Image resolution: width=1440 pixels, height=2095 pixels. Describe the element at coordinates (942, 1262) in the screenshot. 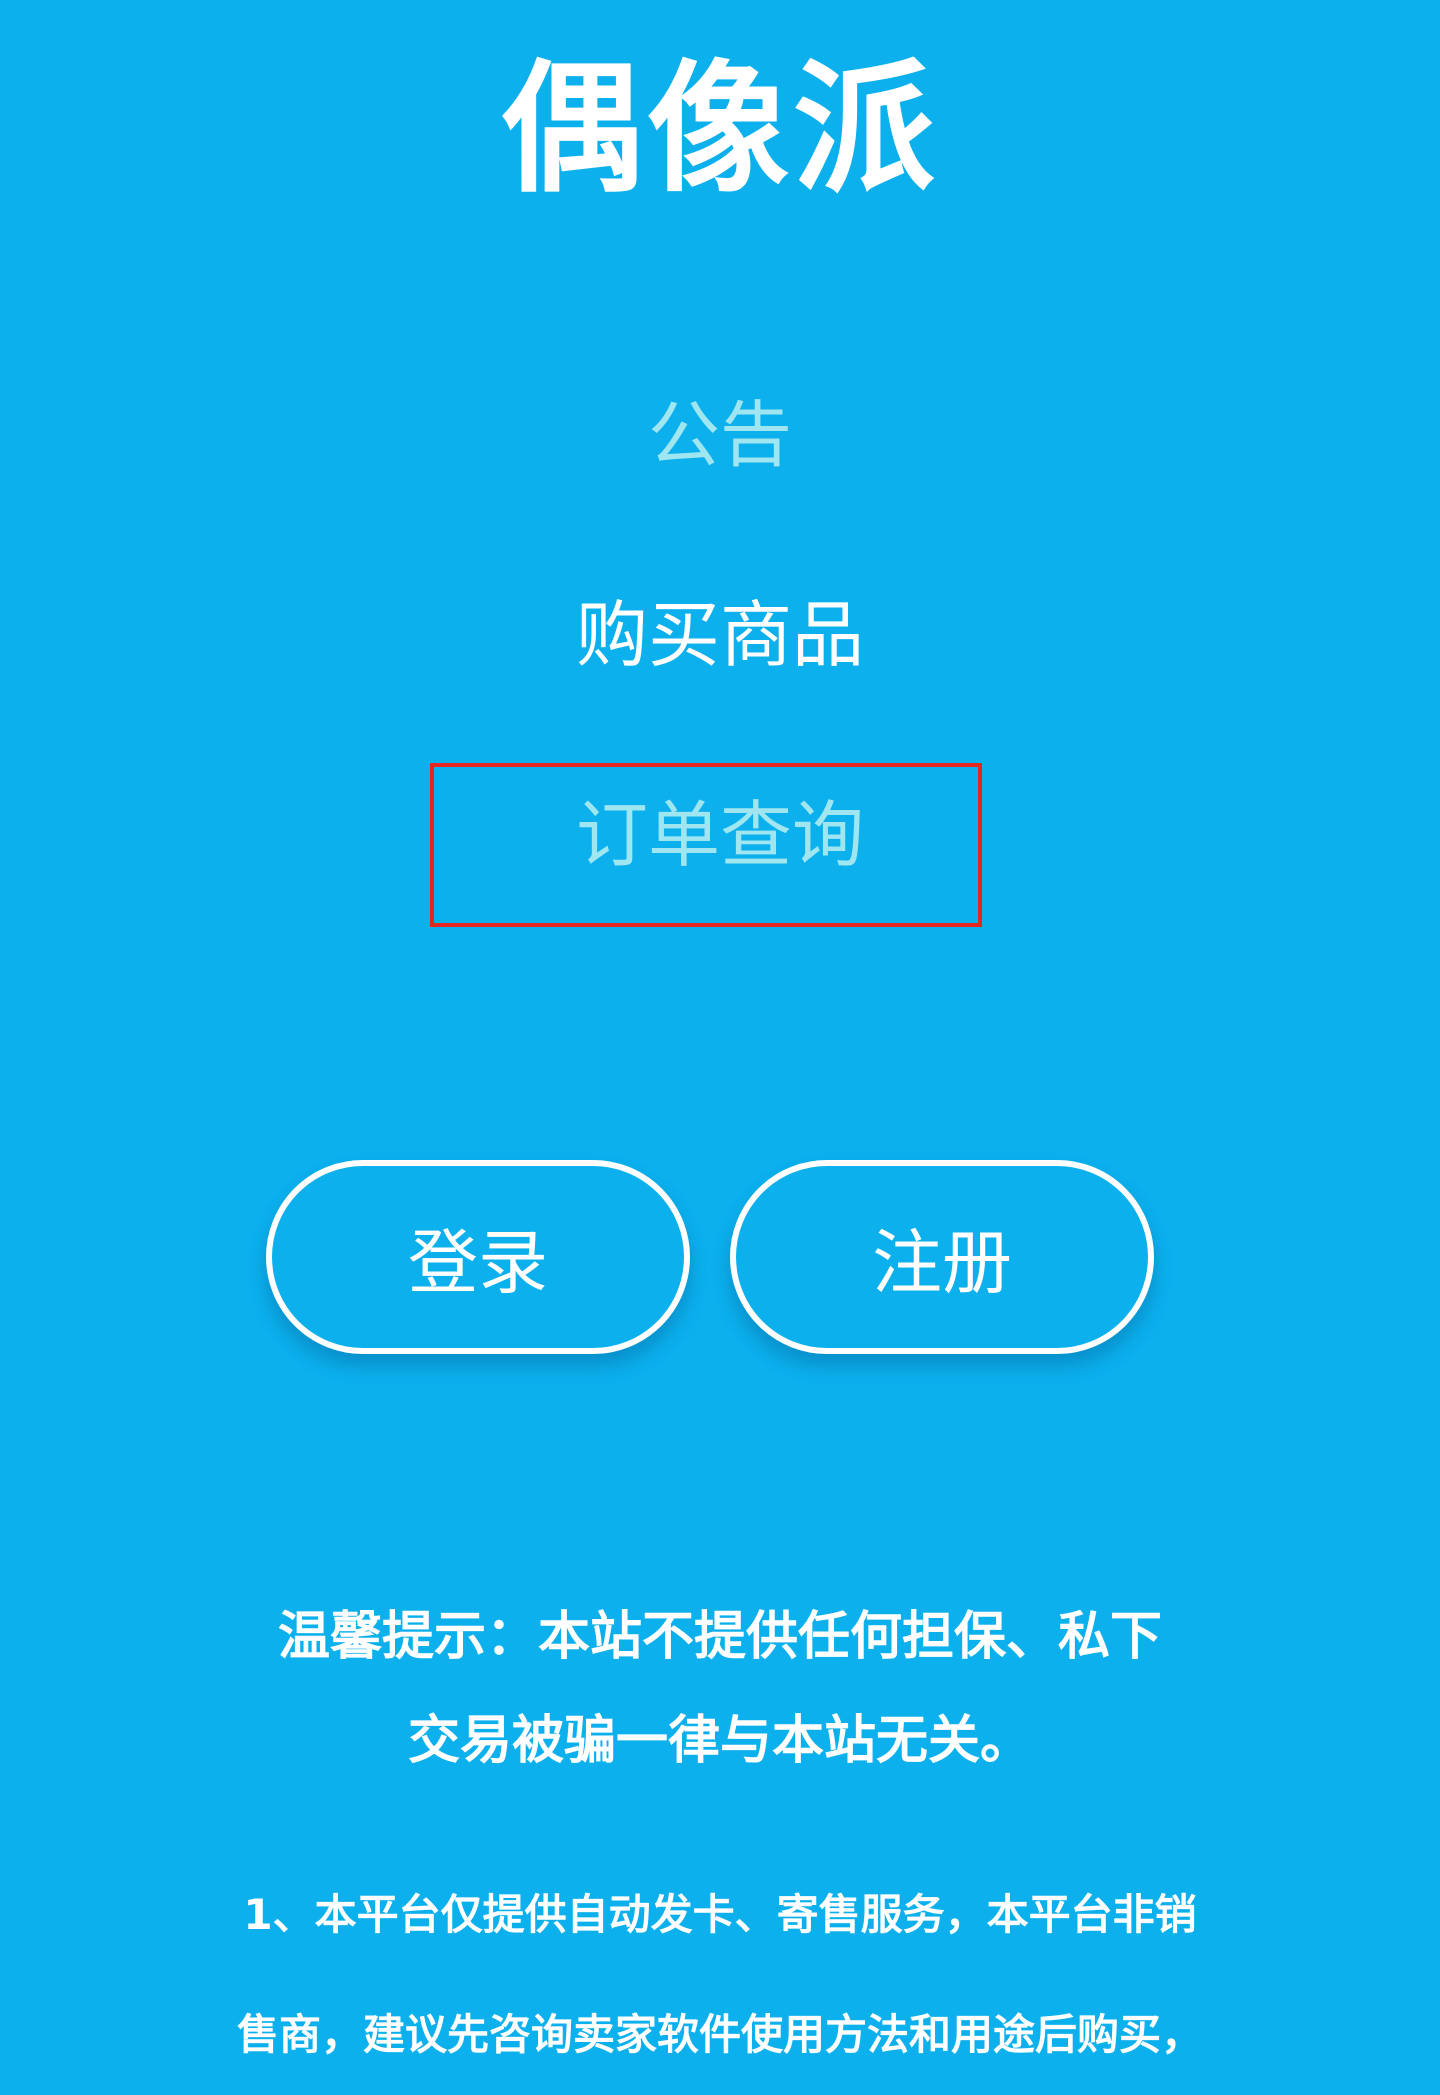

I see `register-button-label: 注册` at that location.